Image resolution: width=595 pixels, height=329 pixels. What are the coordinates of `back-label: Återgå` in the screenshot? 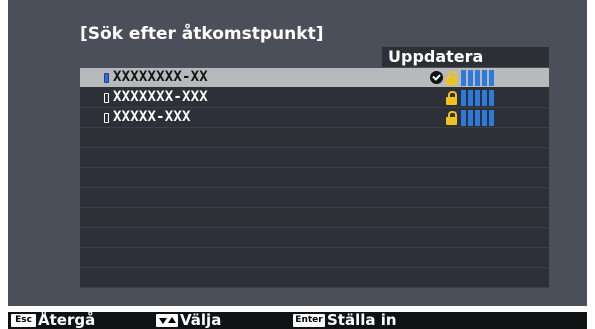 It's located at (67, 320).